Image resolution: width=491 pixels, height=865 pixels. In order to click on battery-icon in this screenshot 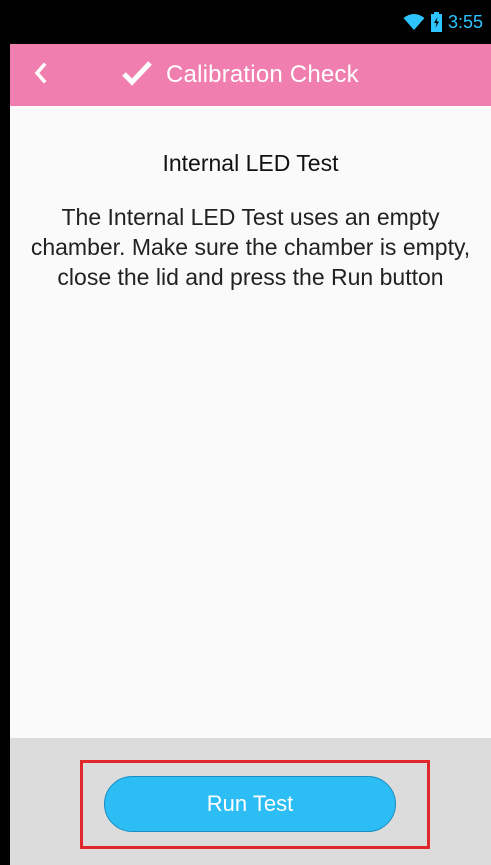, I will do `click(436, 22)`.